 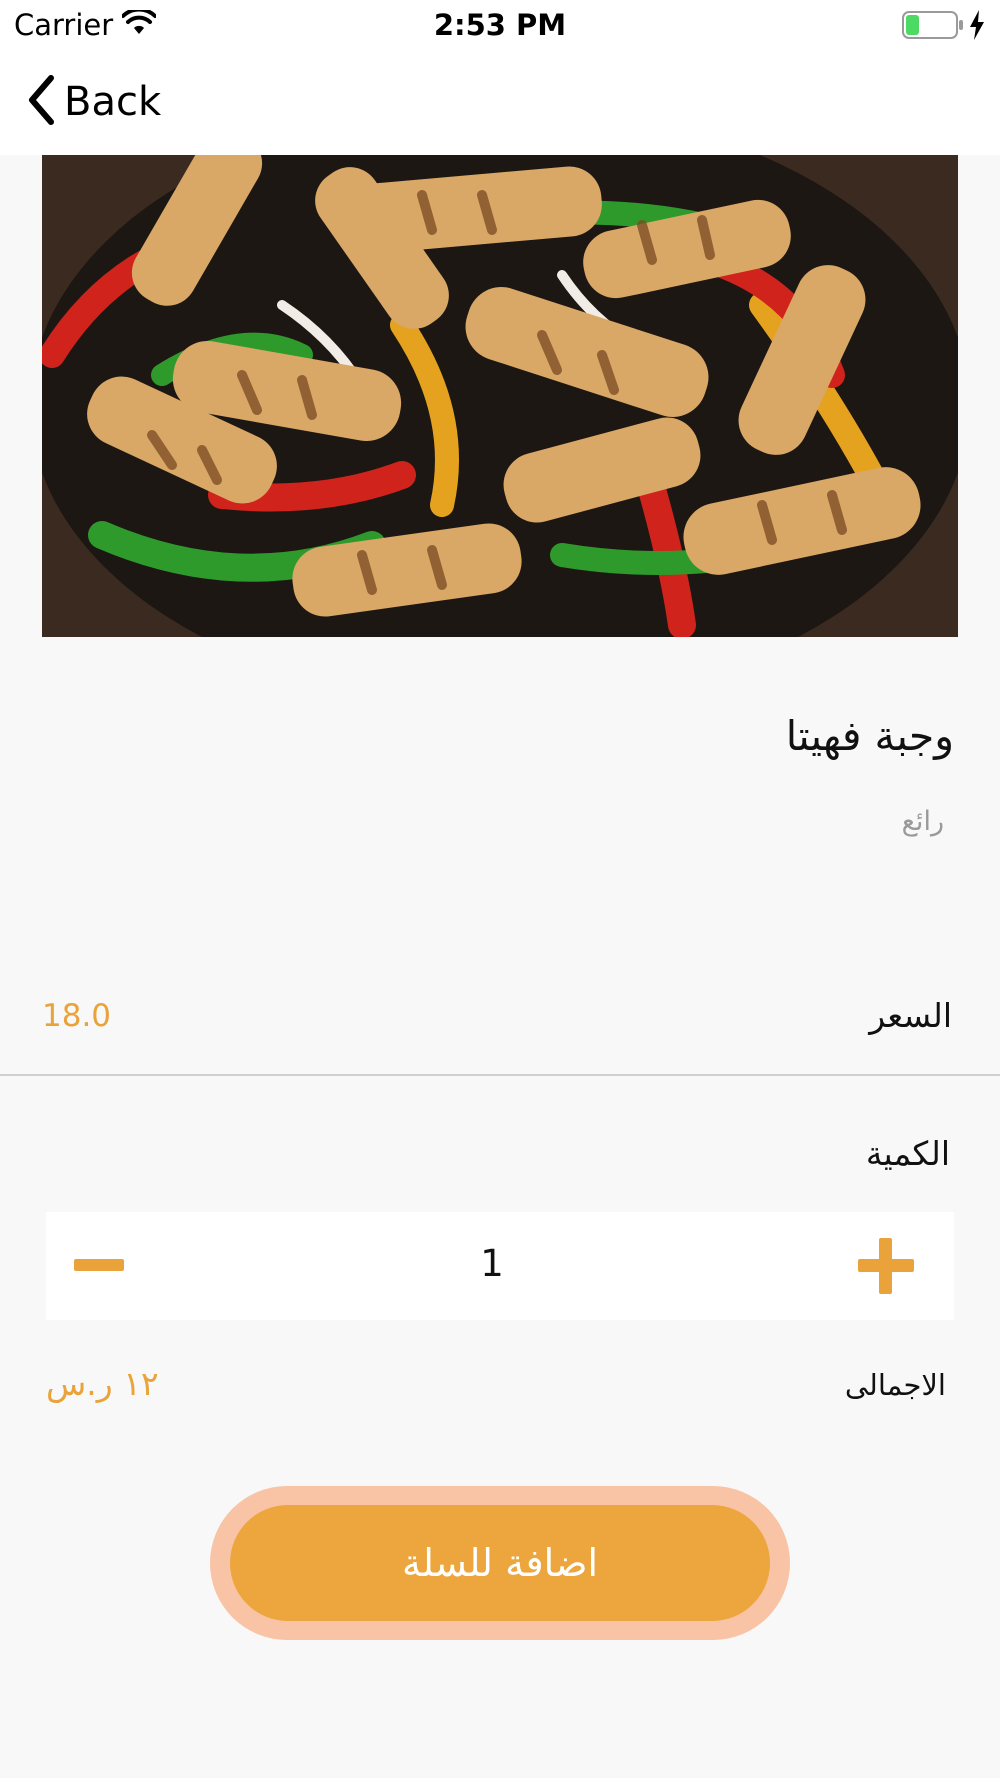 I want to click on battery-icon, so click(x=933, y=27).